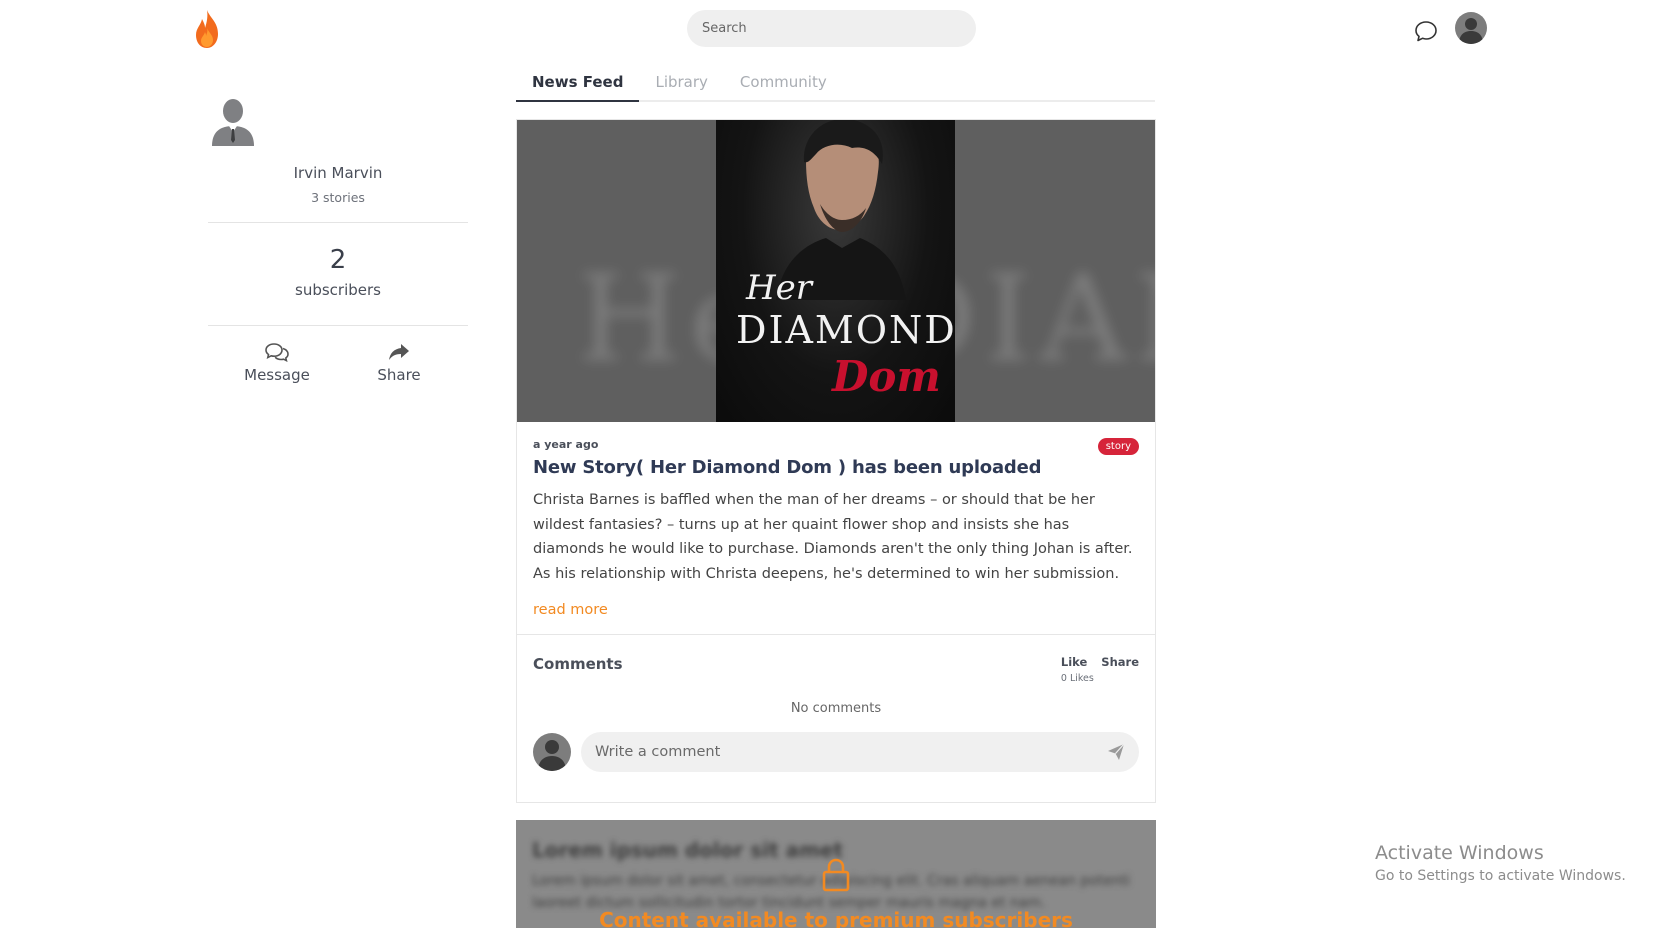 Image resolution: width=1662 pixels, height=928 pixels. What do you see at coordinates (851, 752) in the screenshot?
I see `comment-input` at bounding box center [851, 752].